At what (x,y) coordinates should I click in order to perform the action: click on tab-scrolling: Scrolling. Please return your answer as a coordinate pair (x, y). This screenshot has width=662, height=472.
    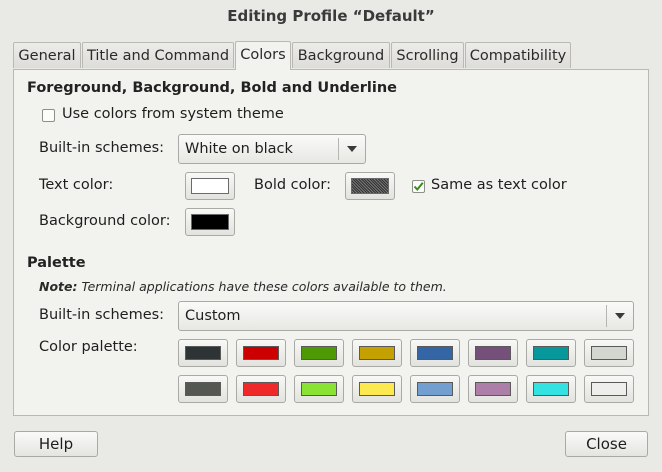
    Looking at the image, I should click on (427, 55).